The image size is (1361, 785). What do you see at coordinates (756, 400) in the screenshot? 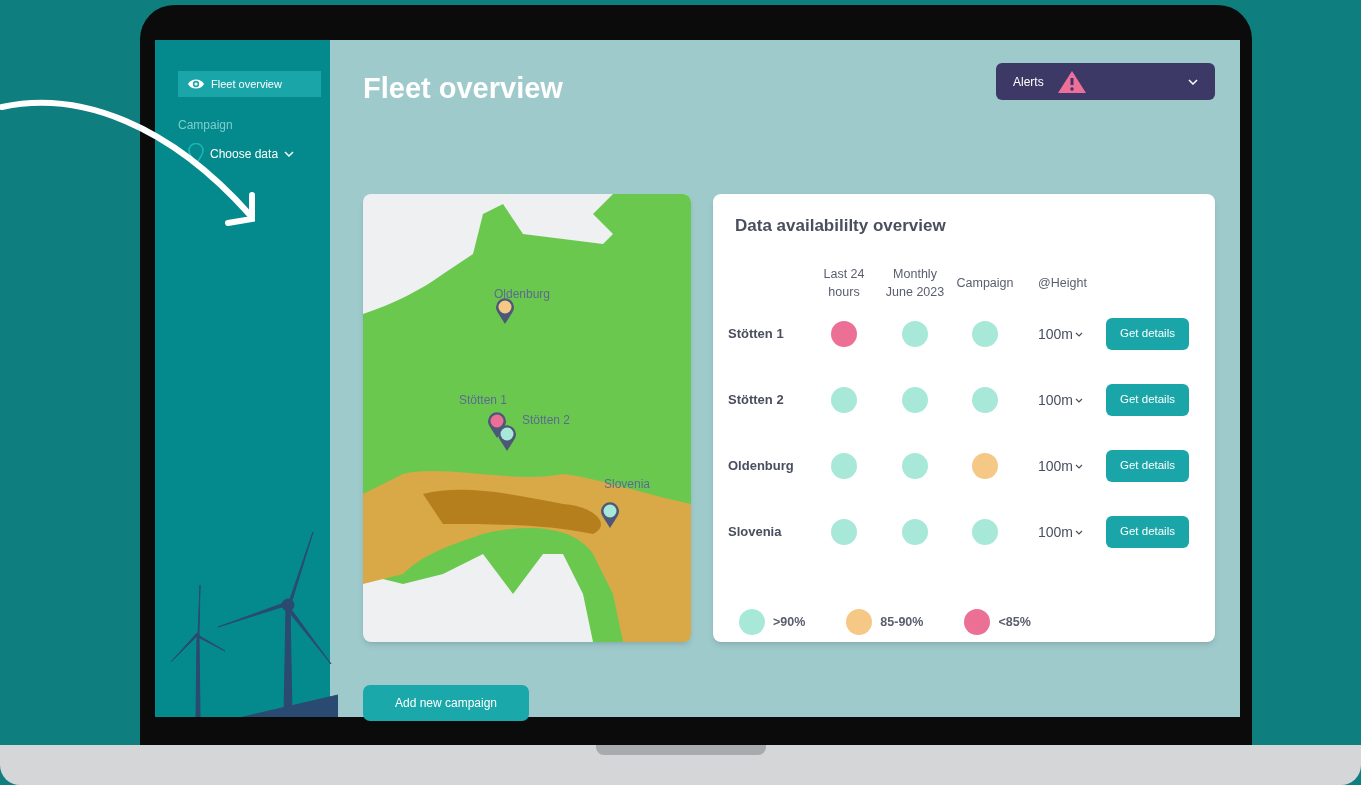
I see `row-name: Stötten 2` at bounding box center [756, 400].